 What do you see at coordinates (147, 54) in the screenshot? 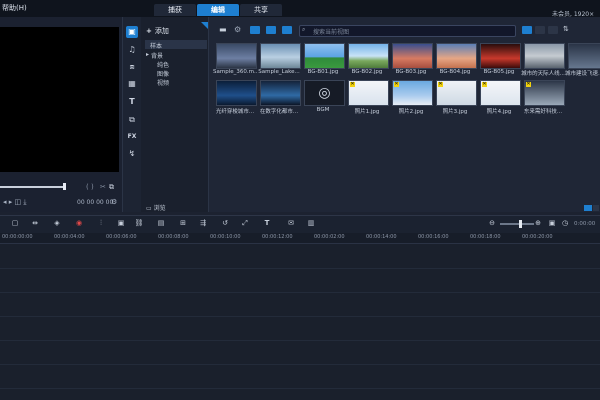
I see `tree-caret-icon: ▸` at bounding box center [147, 54].